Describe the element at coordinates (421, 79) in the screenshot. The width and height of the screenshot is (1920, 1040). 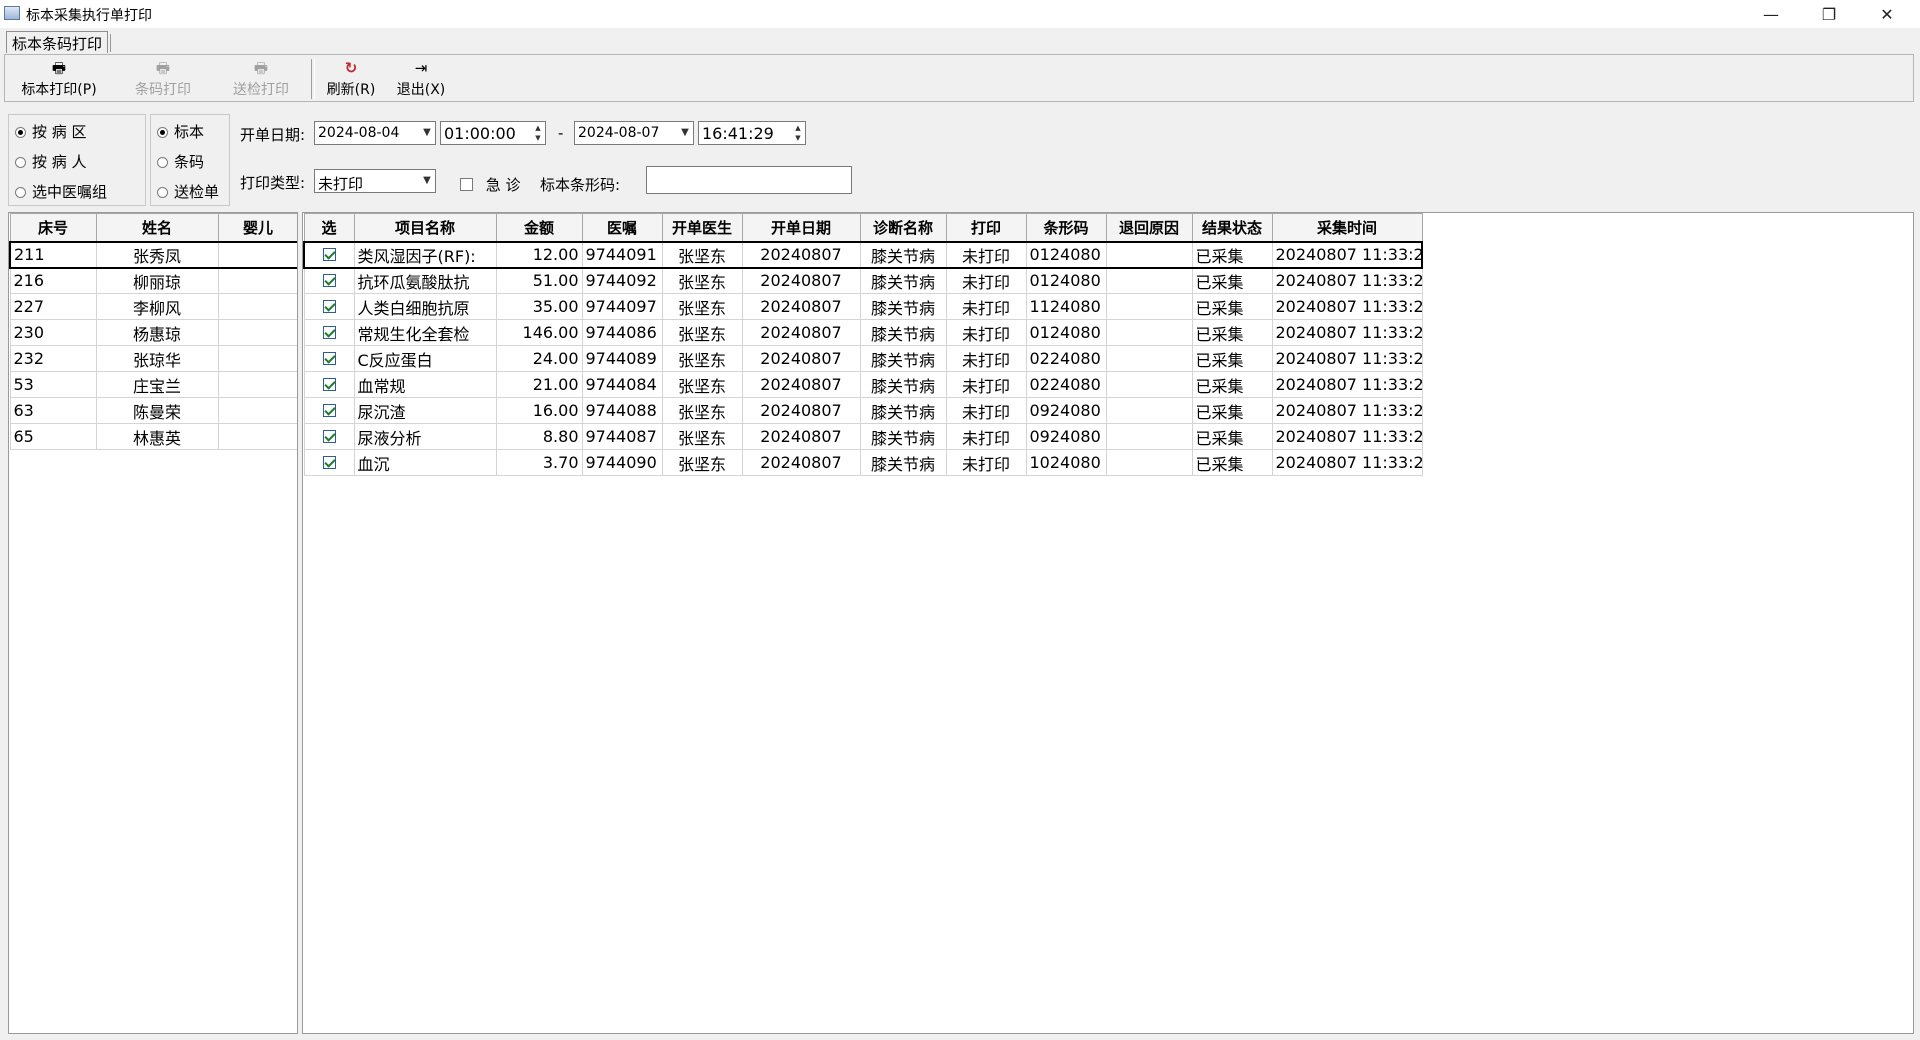
I see `exit-button: ⇥ 退出(X)` at that location.